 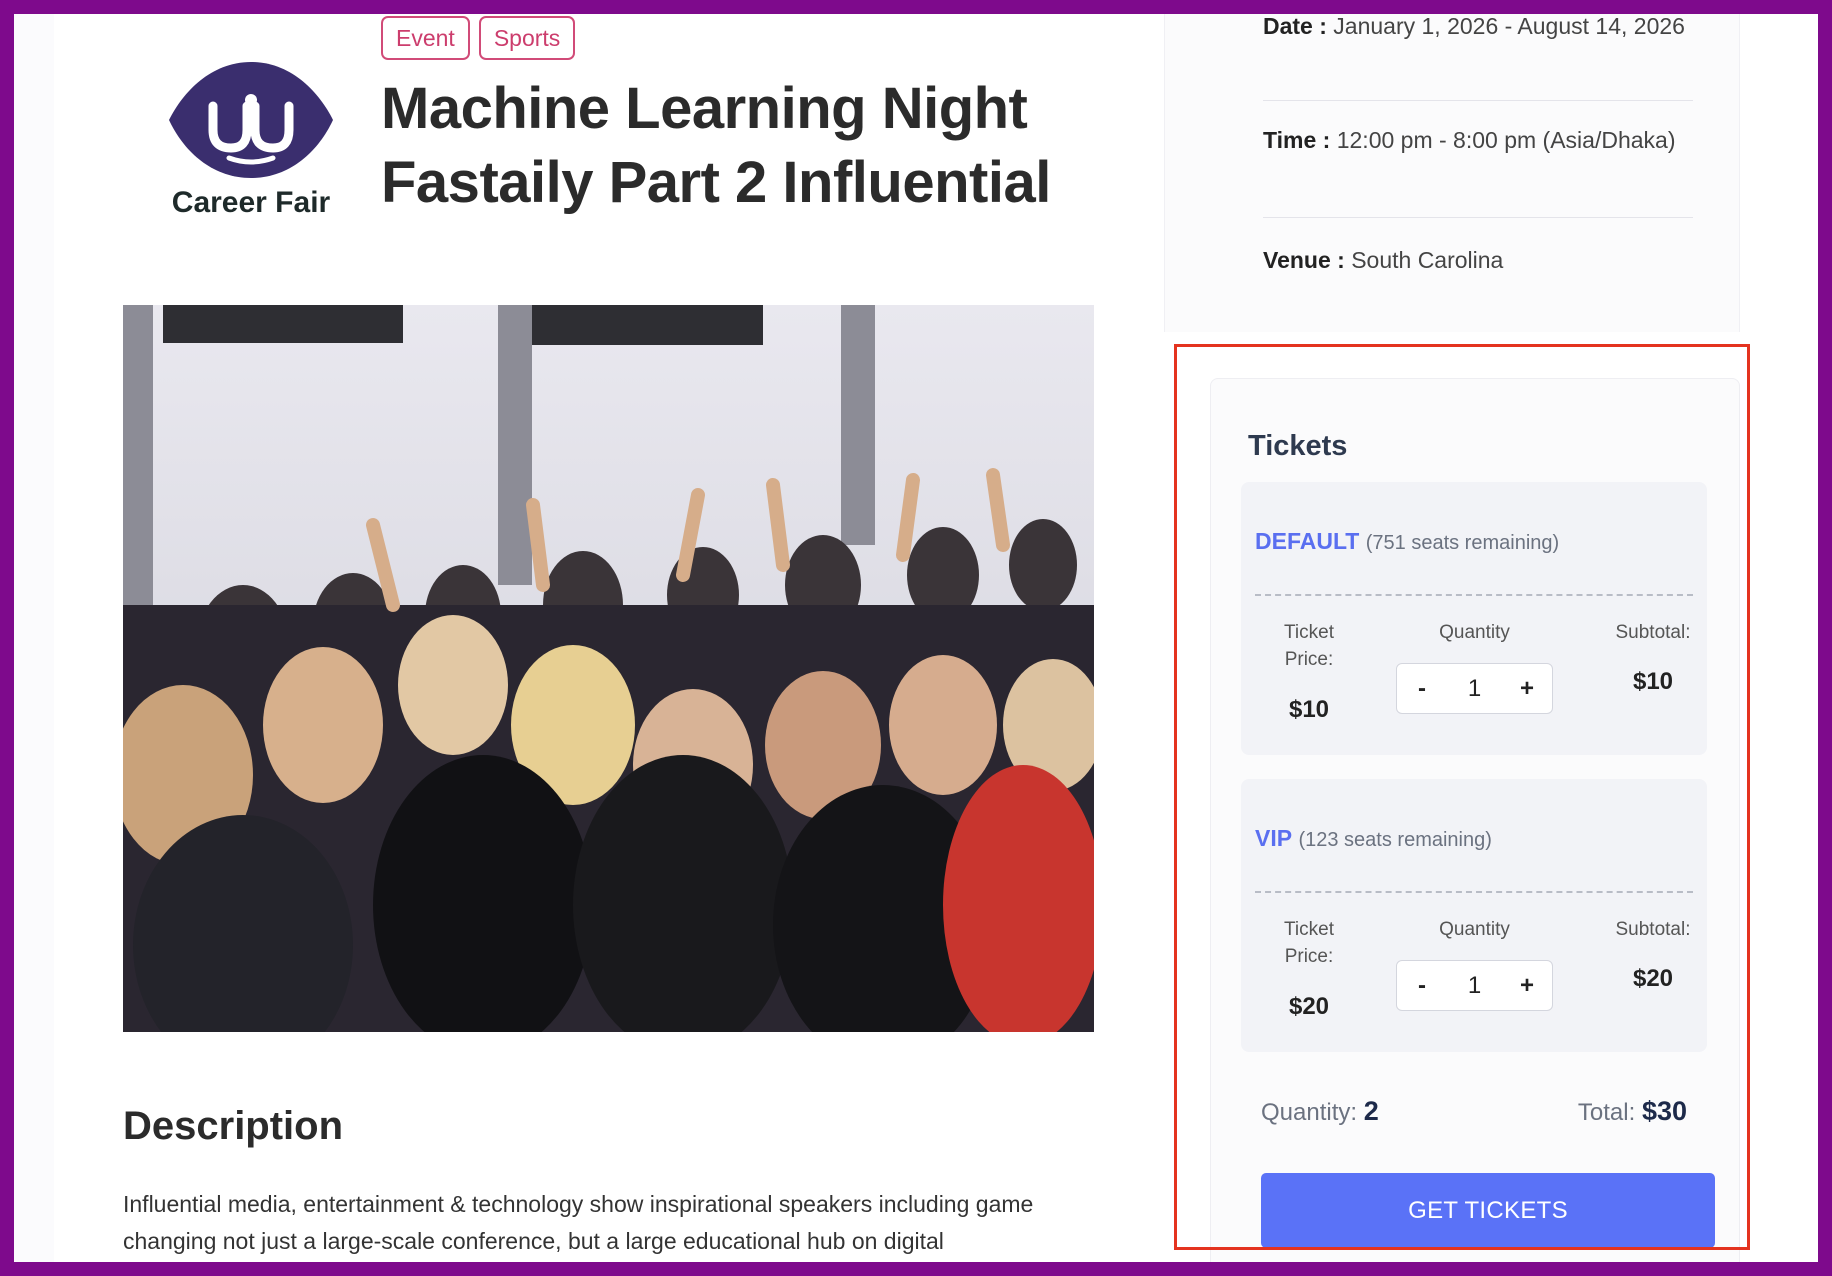 I want to click on left-gutter, so click(x=34, y=638).